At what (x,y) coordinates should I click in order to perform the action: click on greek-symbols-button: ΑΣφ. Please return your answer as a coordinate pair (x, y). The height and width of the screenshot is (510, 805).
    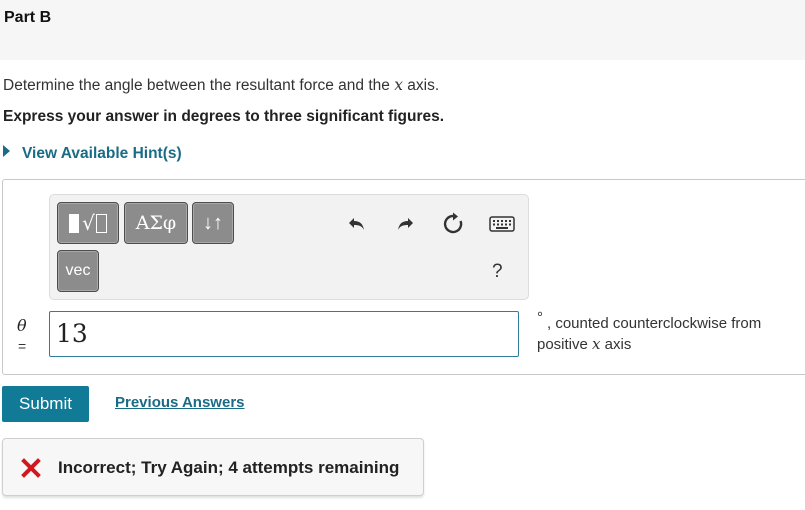
    Looking at the image, I should click on (156, 223).